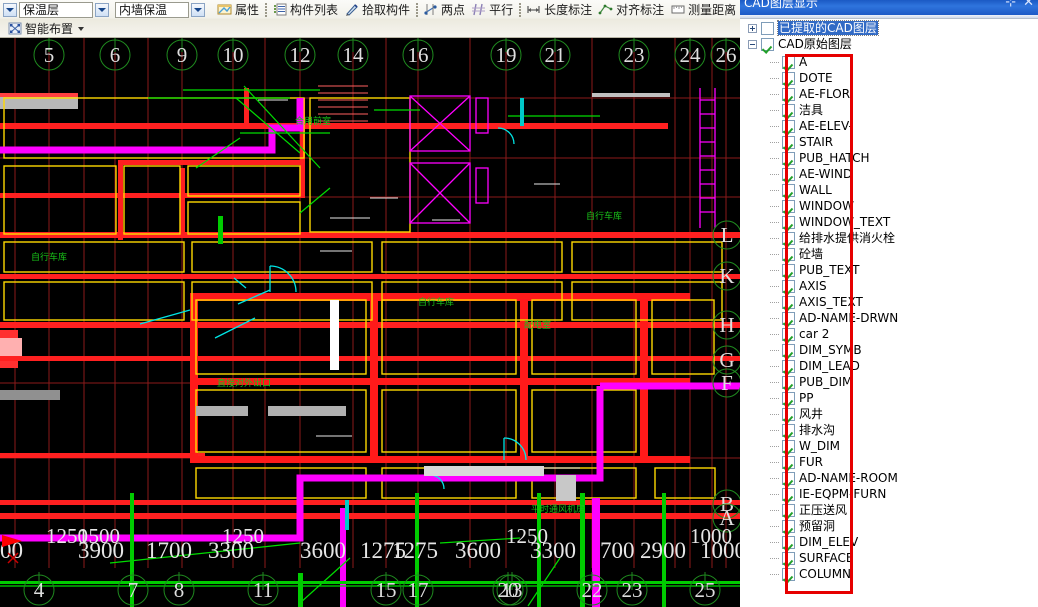 The height and width of the screenshot is (607, 1038). I want to click on layer-item: 洁具, so click(889, 110).